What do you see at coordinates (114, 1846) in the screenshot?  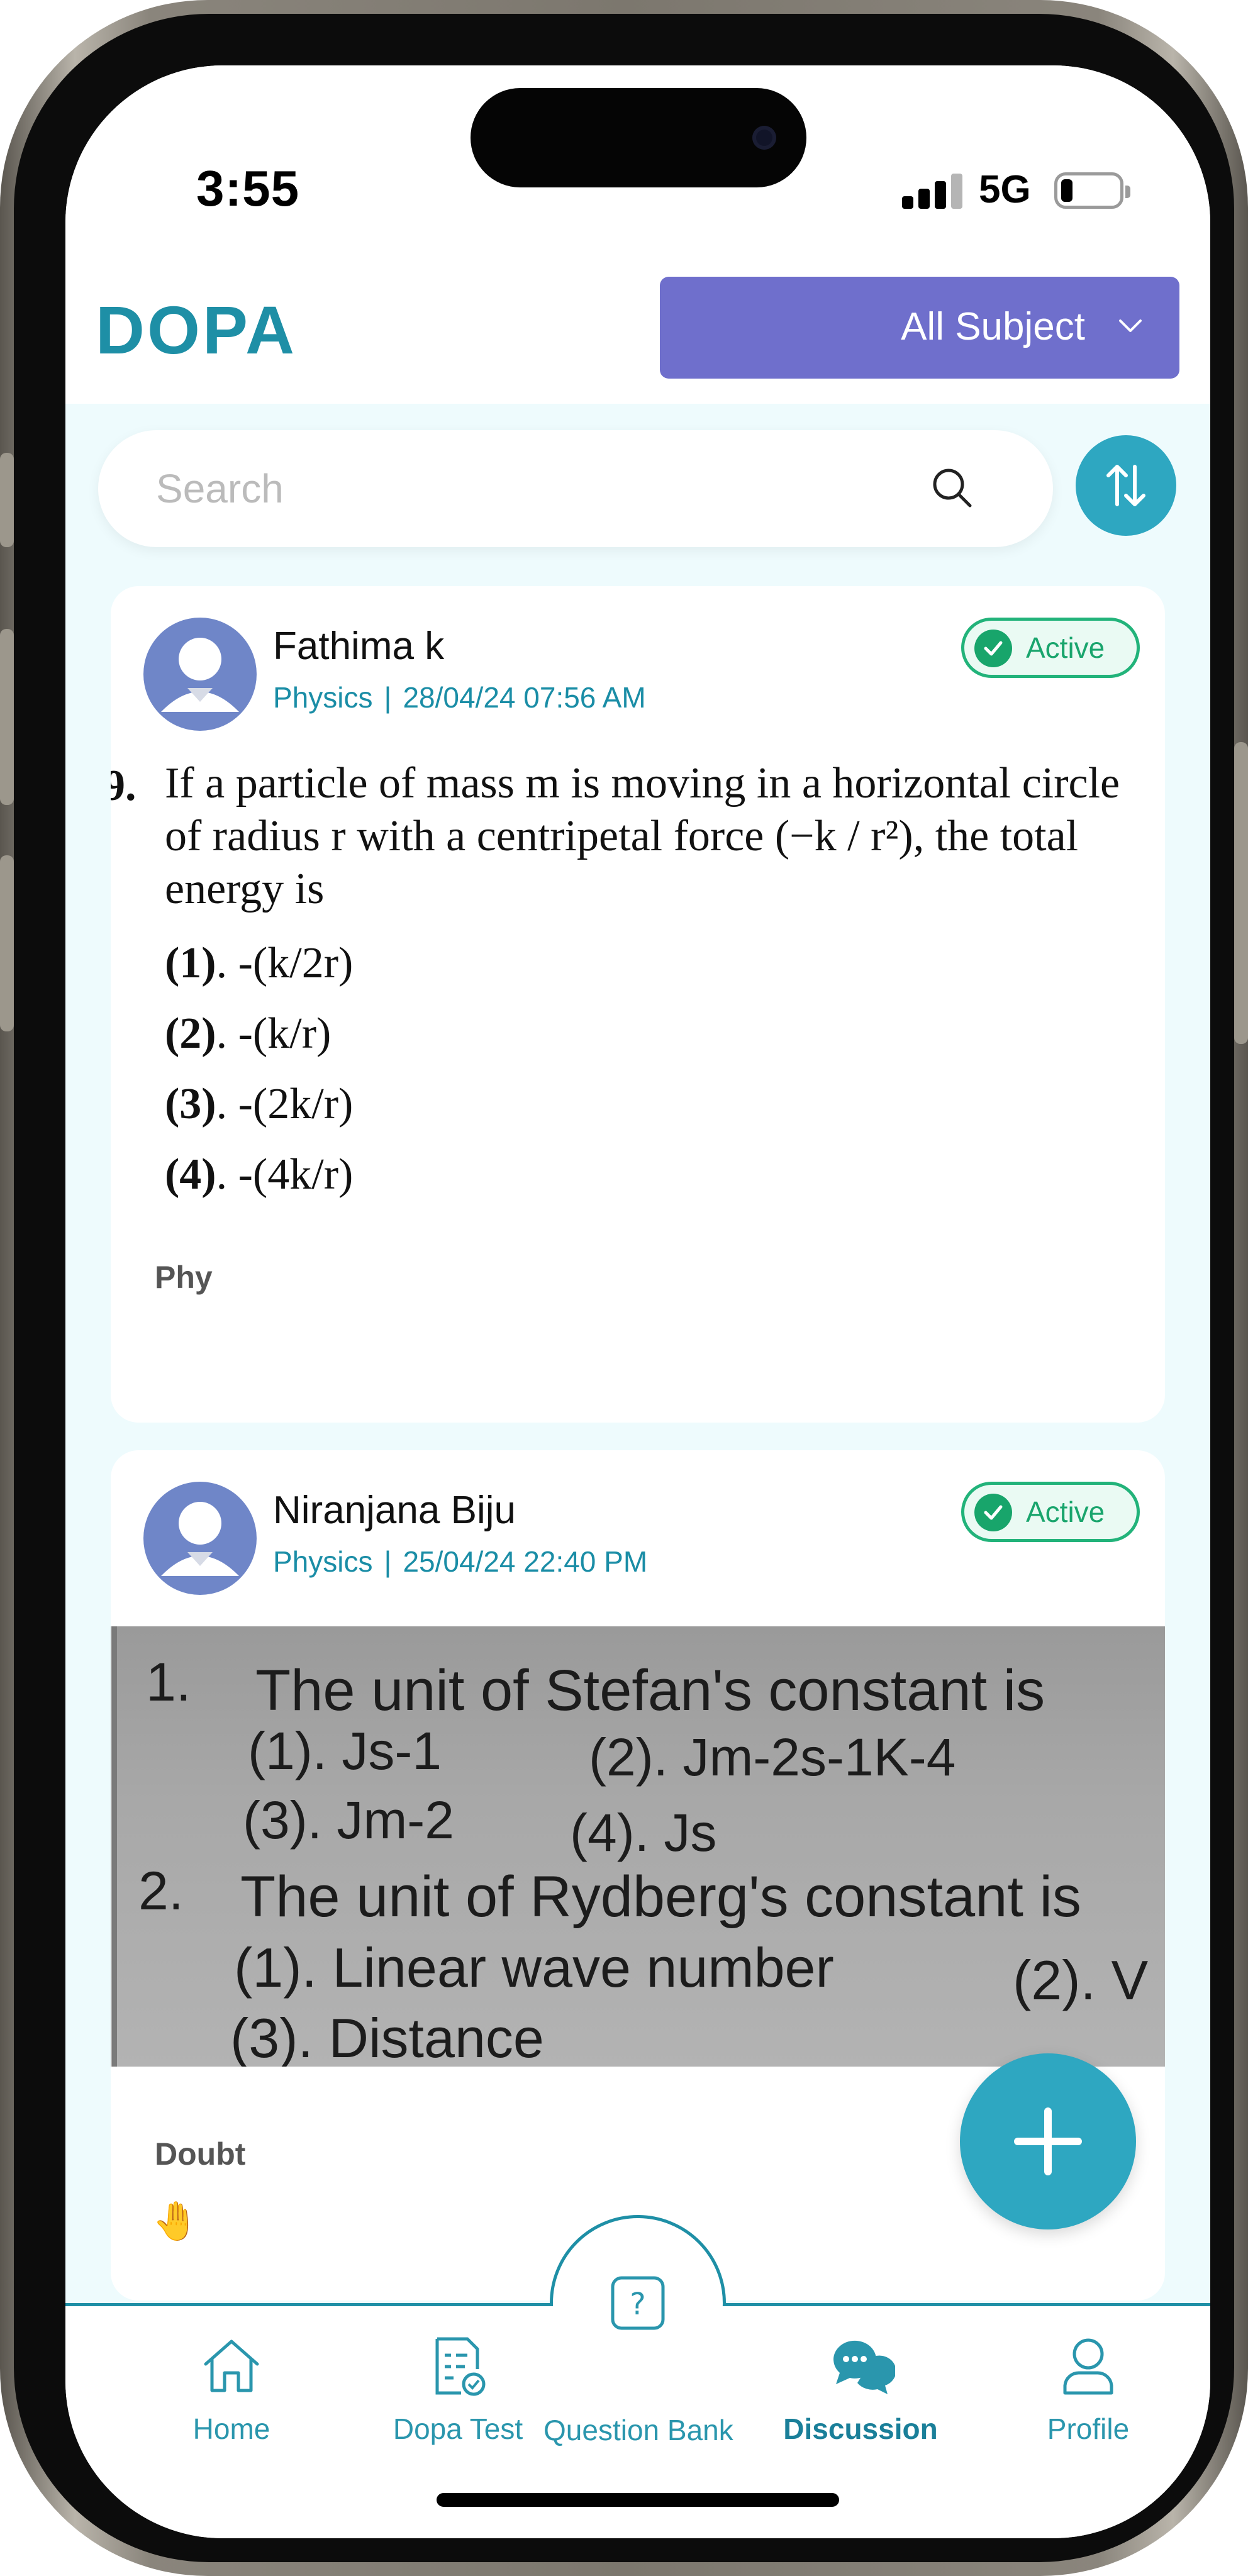 I see `notebook-margin-line` at bounding box center [114, 1846].